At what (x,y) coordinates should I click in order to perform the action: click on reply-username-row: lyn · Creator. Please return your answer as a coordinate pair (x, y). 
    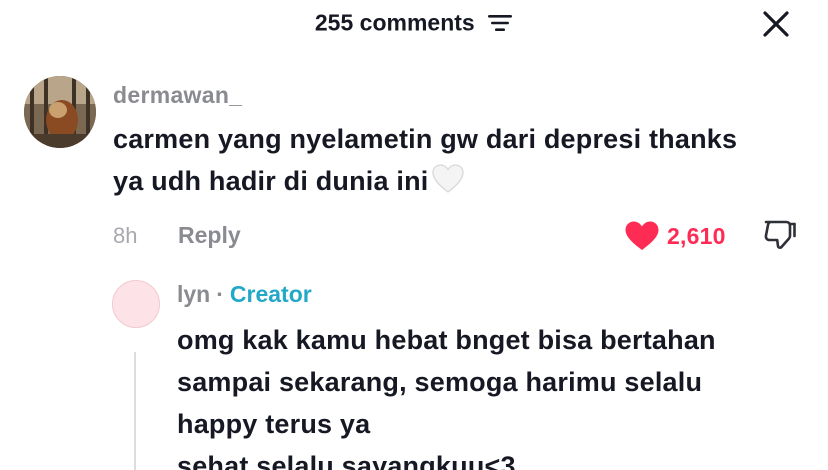
    Looking at the image, I should click on (244, 294).